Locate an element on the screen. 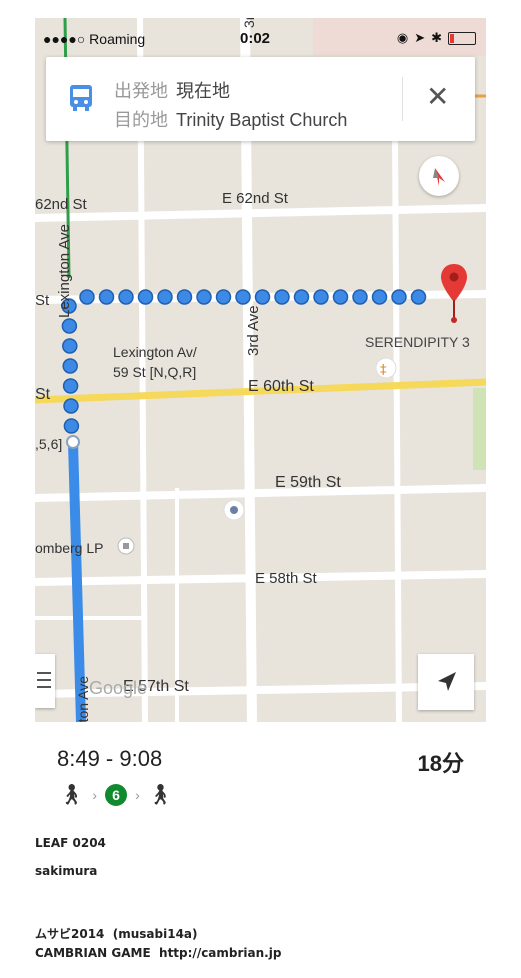  route-duration: 18分 is located at coordinates (440, 763).